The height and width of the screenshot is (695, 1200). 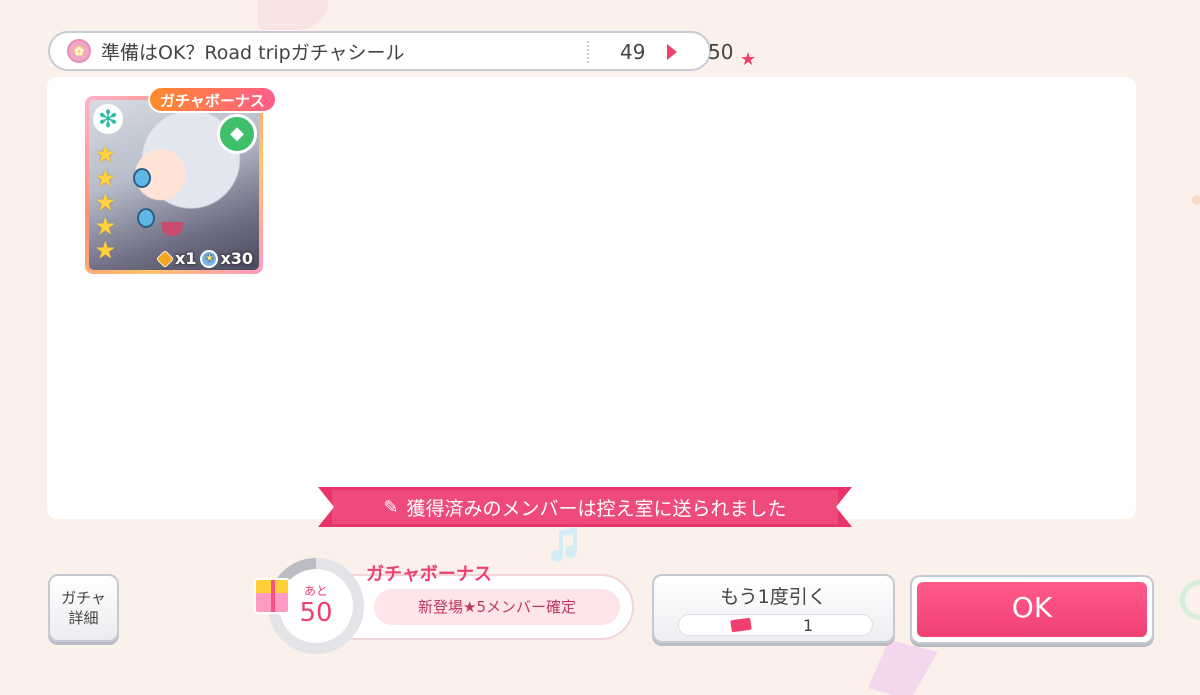 I want to click on bonus-title: ガチャボーナス, so click(x=429, y=574).